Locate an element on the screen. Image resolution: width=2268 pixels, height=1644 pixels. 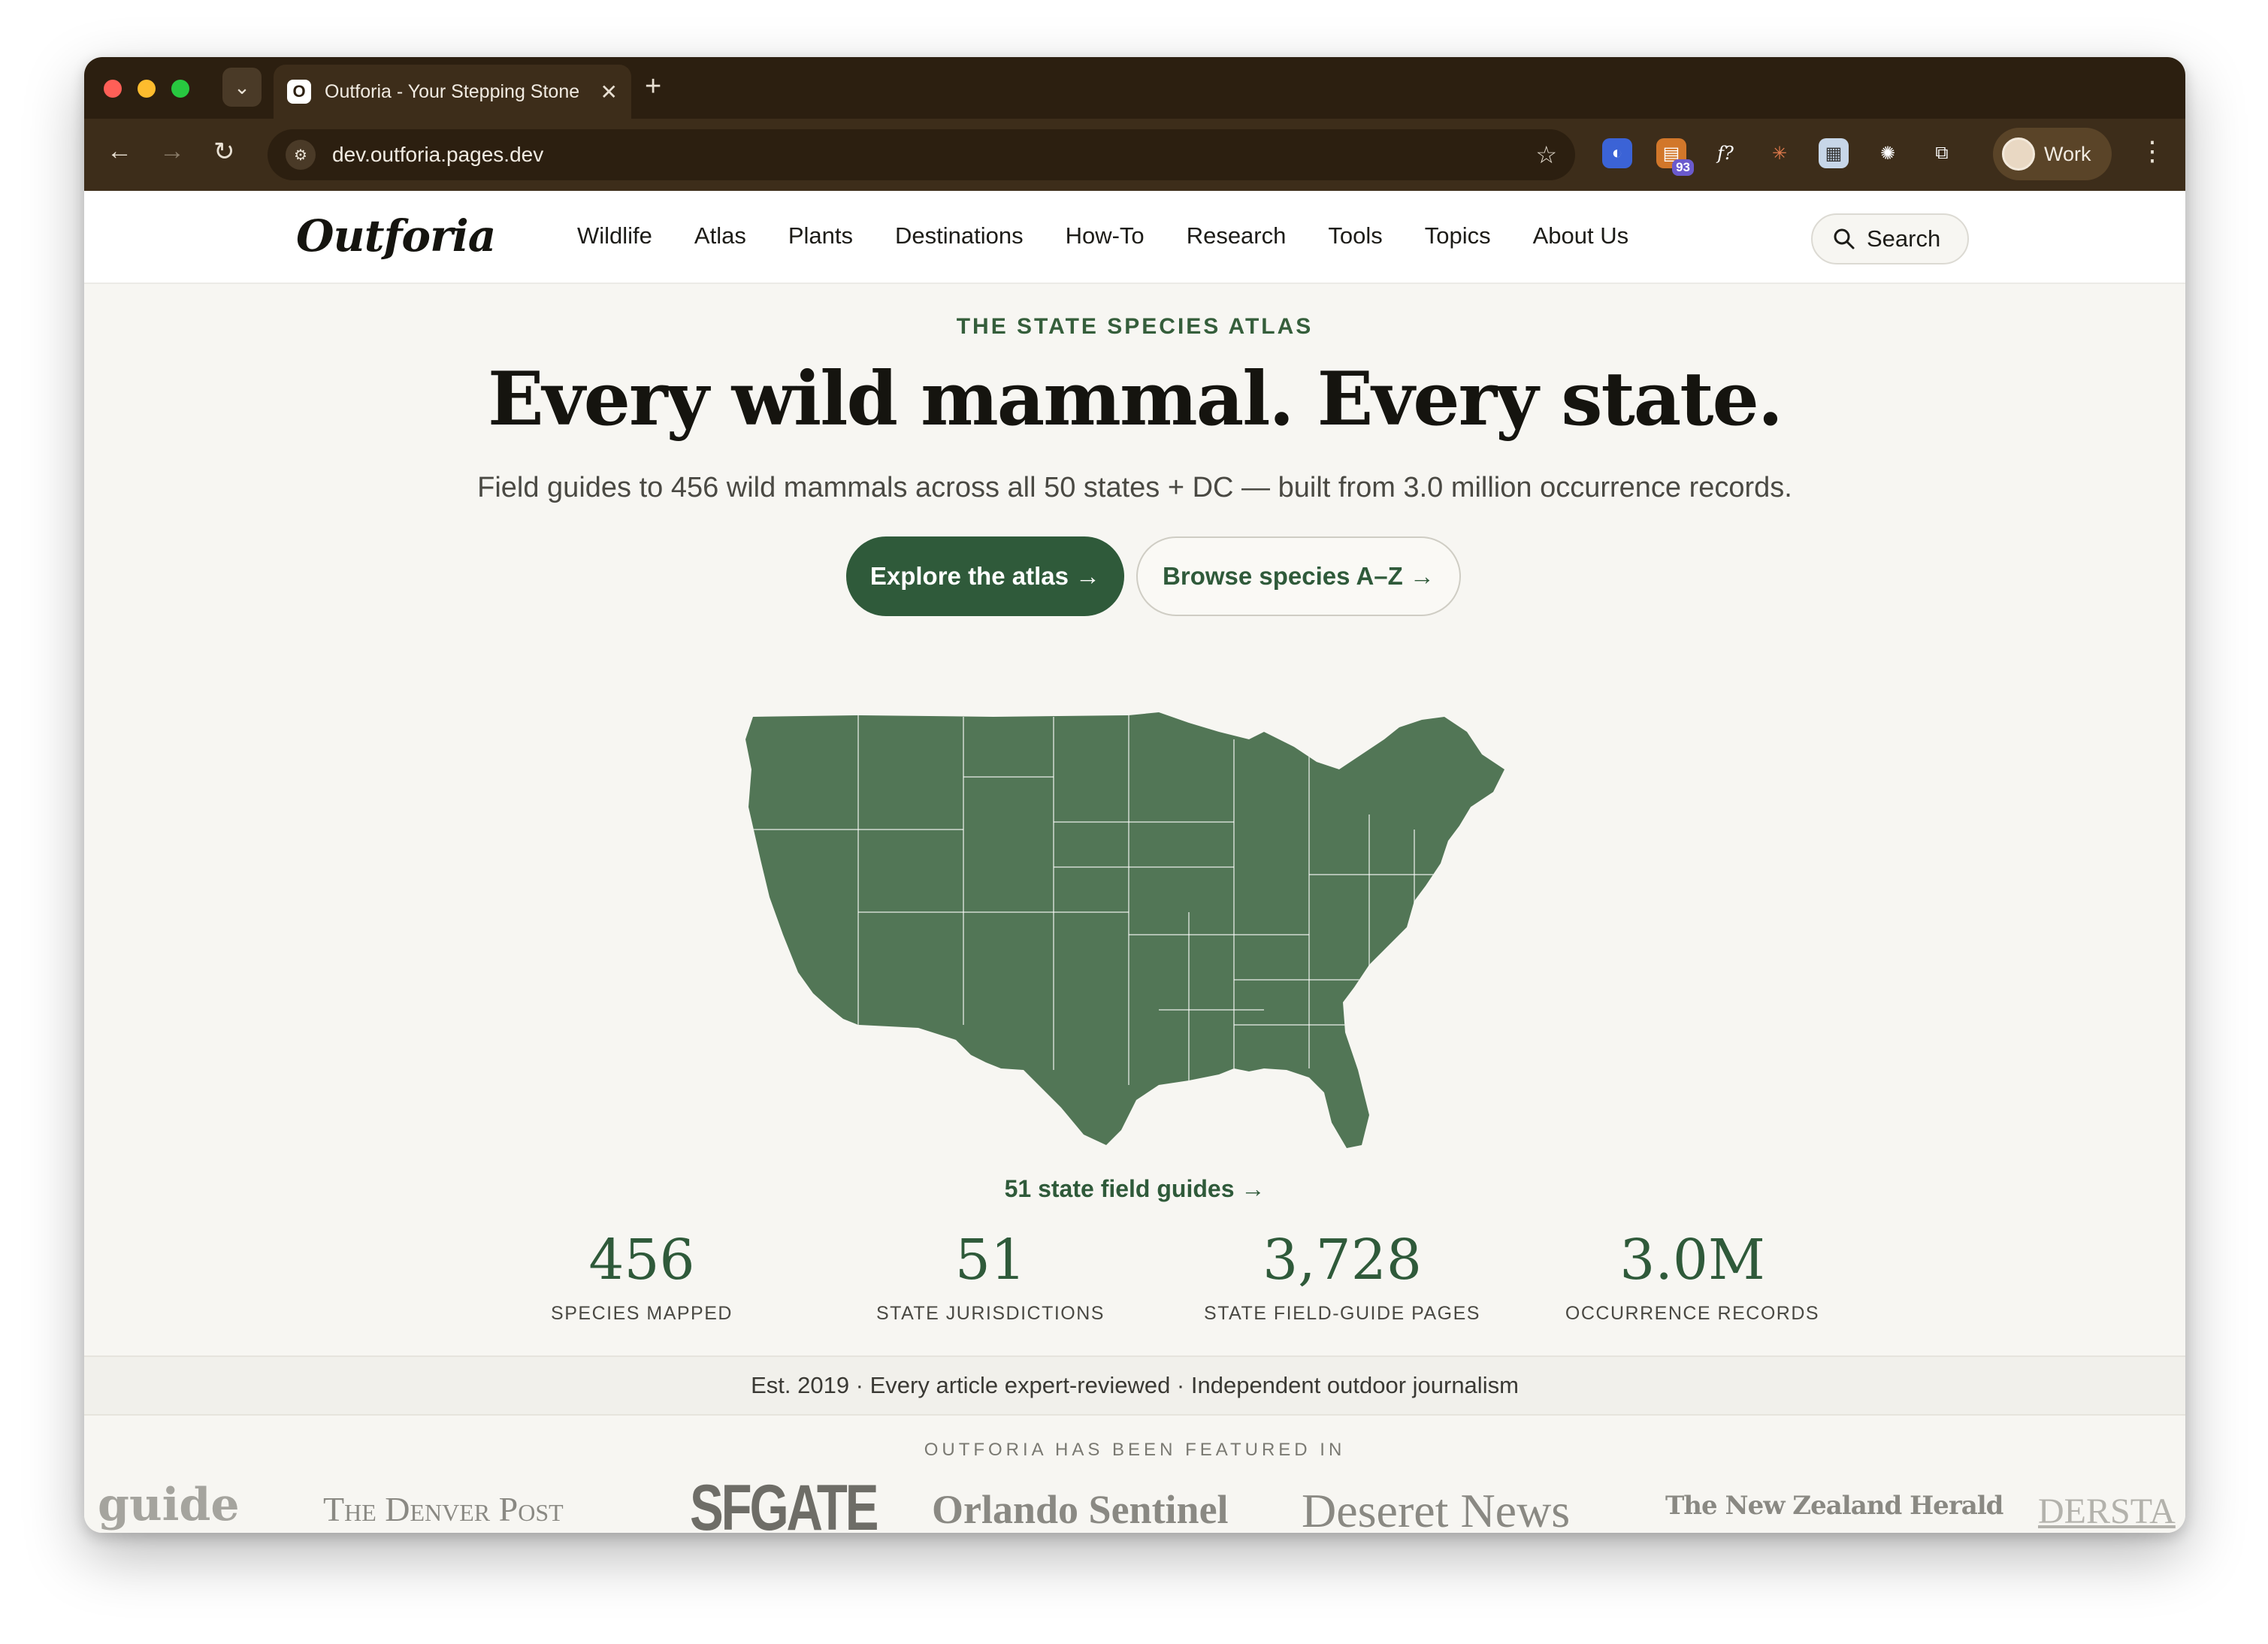
stat-field-guide-pages: 3,728 STATE FIELD-GUIDE PAGES is located at coordinates (1342, 1276).